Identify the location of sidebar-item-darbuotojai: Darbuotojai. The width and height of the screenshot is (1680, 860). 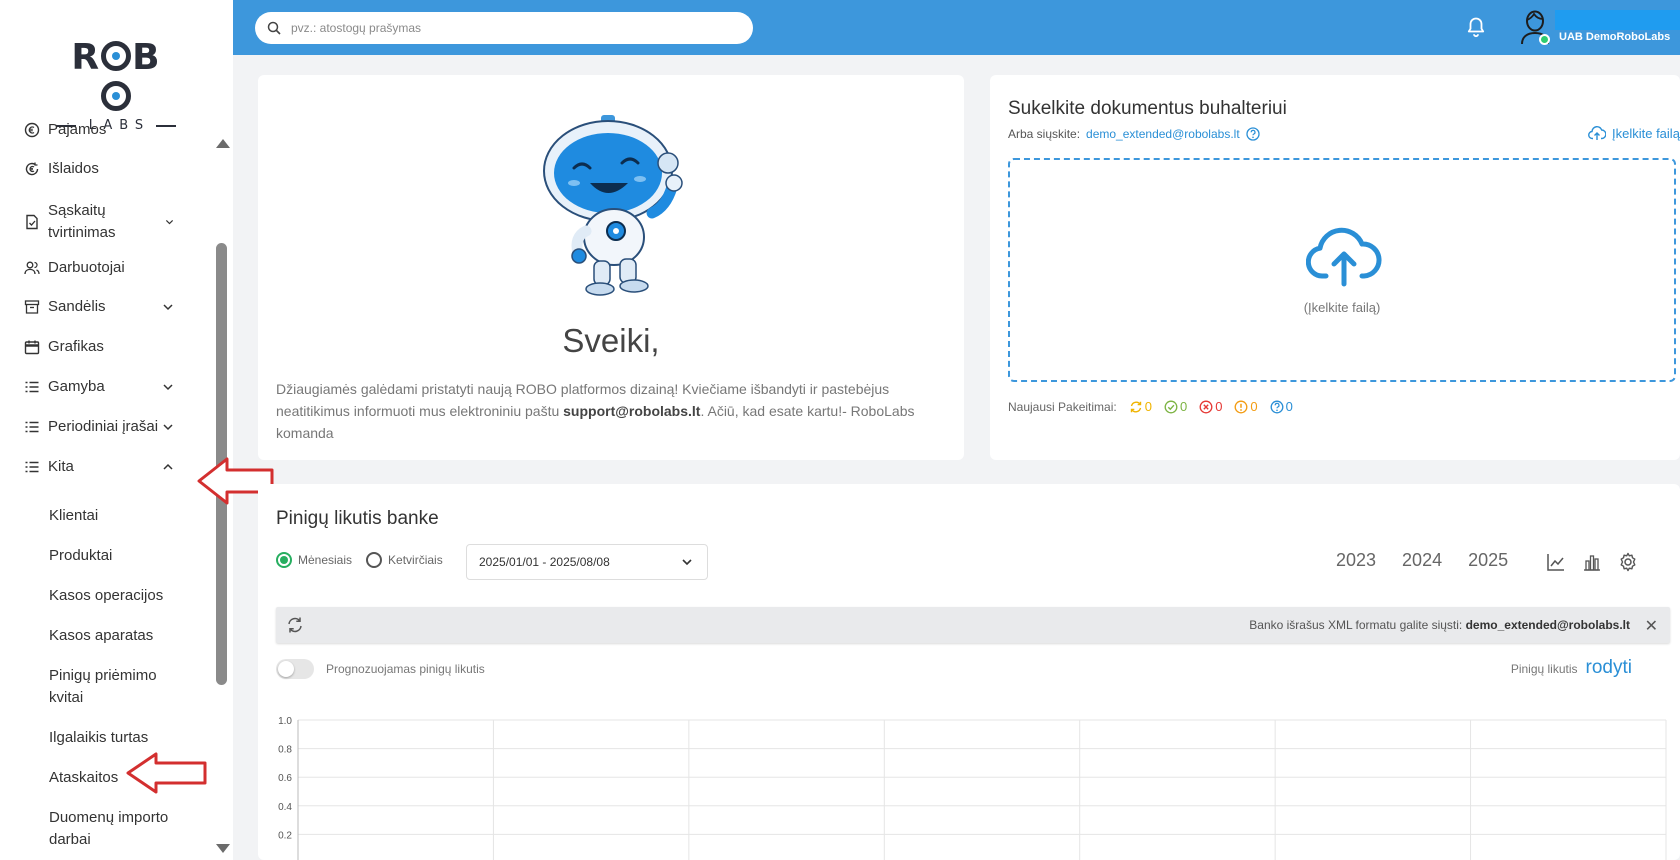
(102, 268).